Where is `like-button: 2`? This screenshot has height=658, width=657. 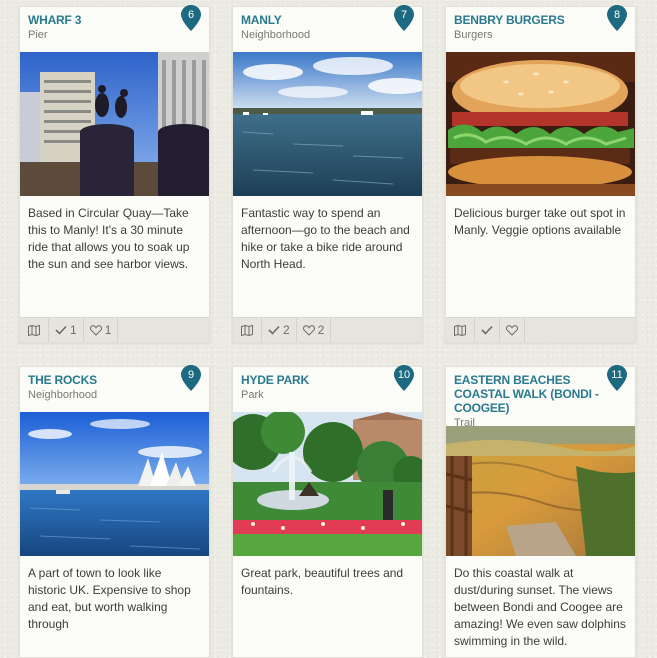 like-button: 2 is located at coordinates (314, 330).